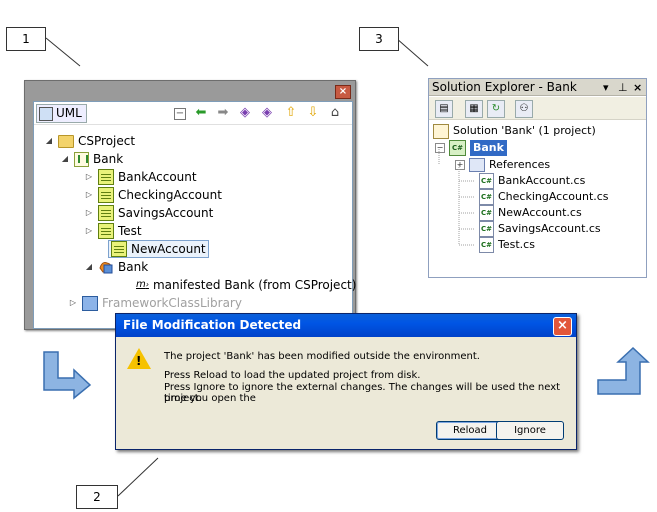 This screenshot has width=657, height=512. I want to click on tree-item-class: ▷ Test, so click(113, 231).